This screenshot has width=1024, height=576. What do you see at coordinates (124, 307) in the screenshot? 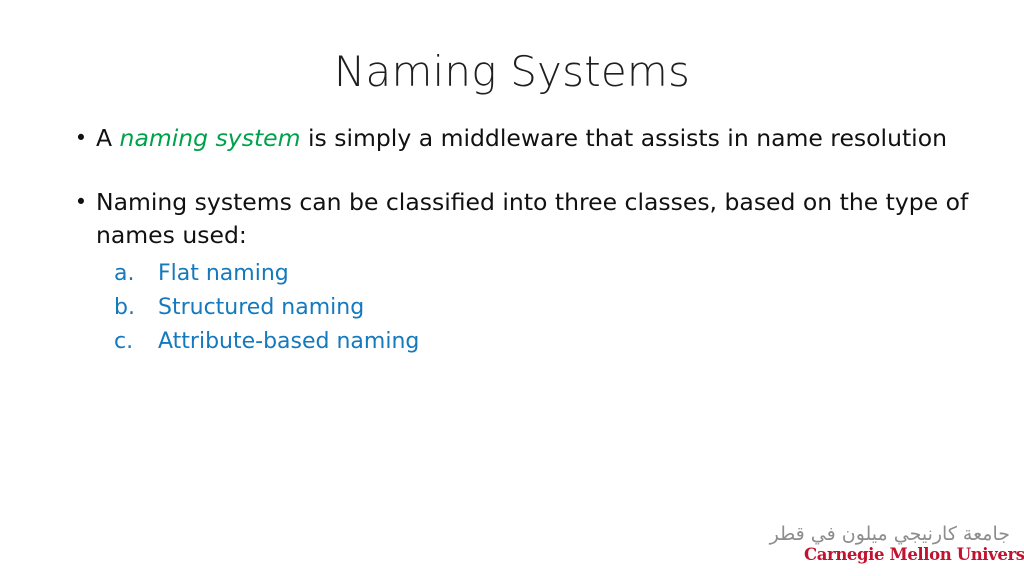
I see `list-marker-b: b.` at bounding box center [124, 307].